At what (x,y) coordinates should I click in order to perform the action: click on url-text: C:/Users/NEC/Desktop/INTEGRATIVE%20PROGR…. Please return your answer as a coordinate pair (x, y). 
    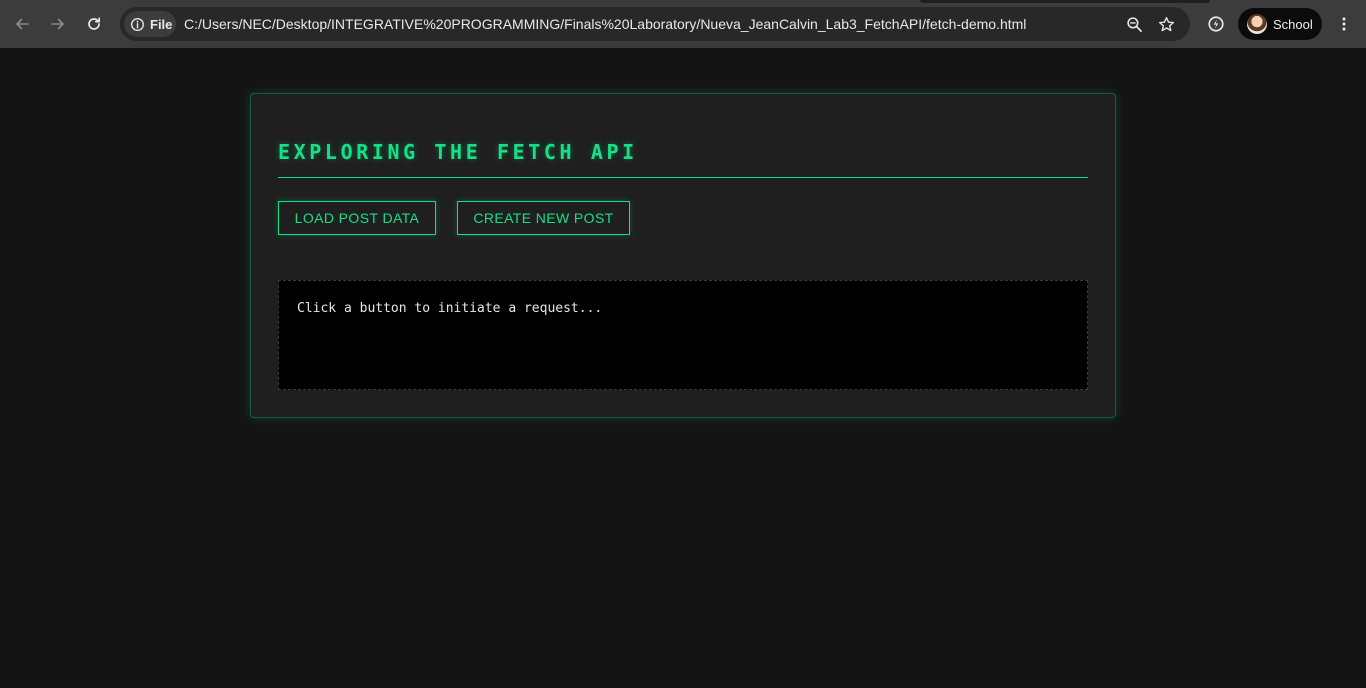
    Looking at the image, I should click on (605, 24).